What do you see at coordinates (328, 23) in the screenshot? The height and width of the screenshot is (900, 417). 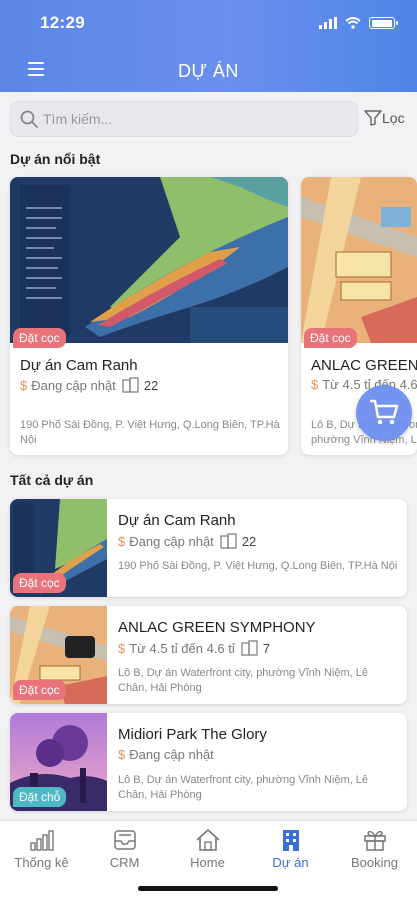 I see `signal-icon` at bounding box center [328, 23].